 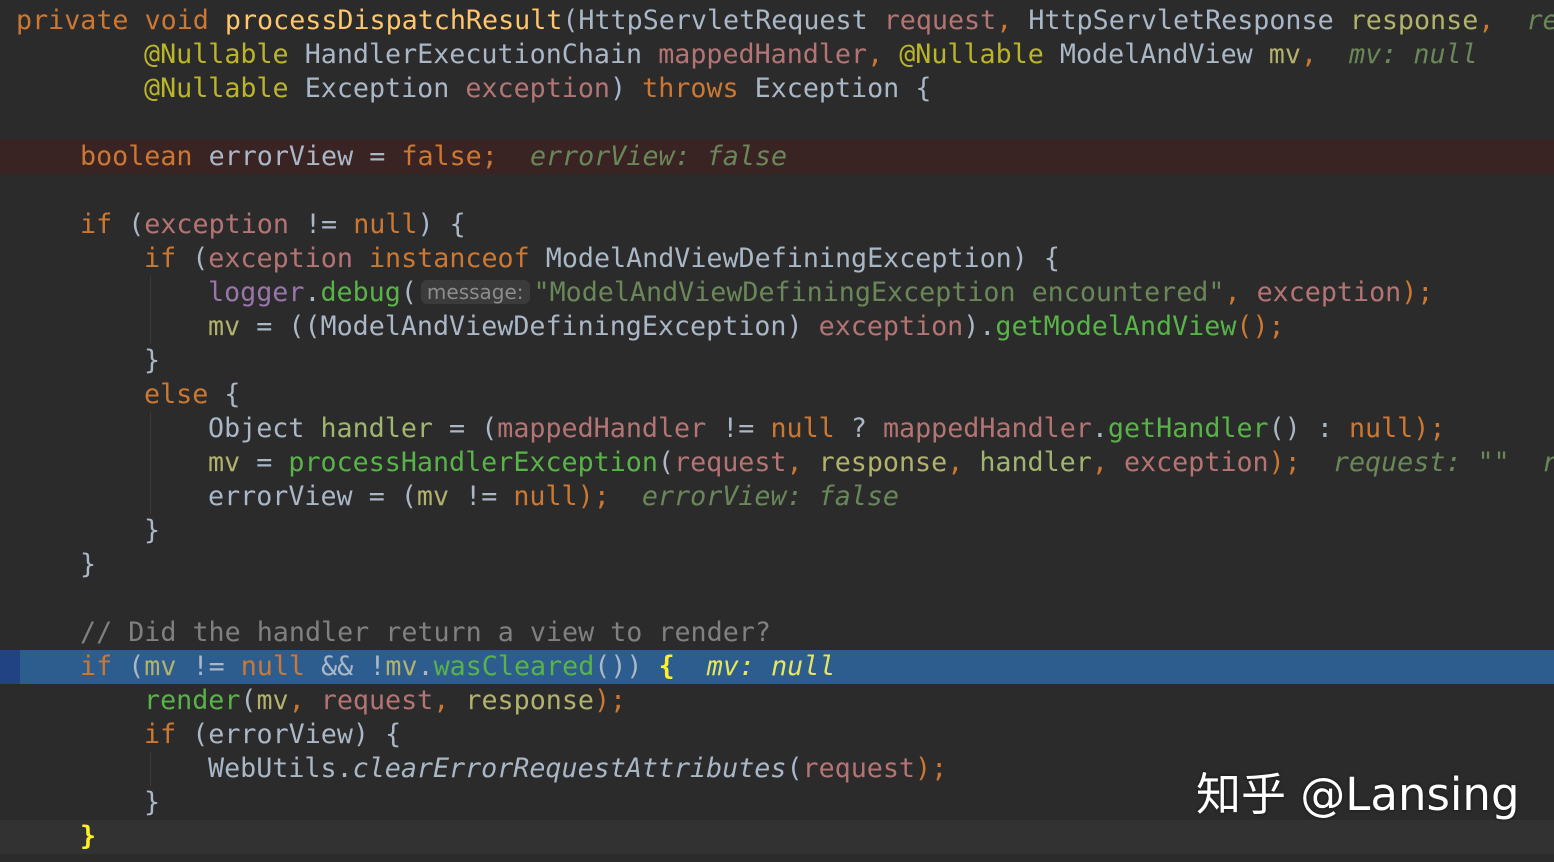 What do you see at coordinates (1421, 462) in the screenshot?
I see `debug-inline-value: request: ""` at bounding box center [1421, 462].